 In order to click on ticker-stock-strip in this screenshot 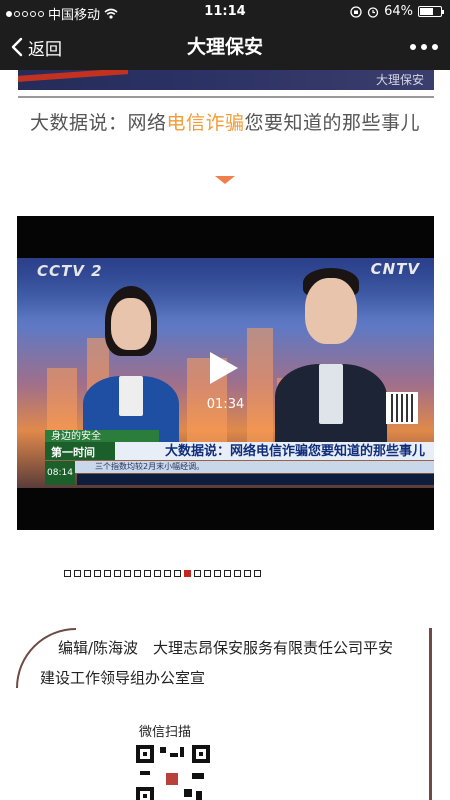, I will do `click(255, 479)`.